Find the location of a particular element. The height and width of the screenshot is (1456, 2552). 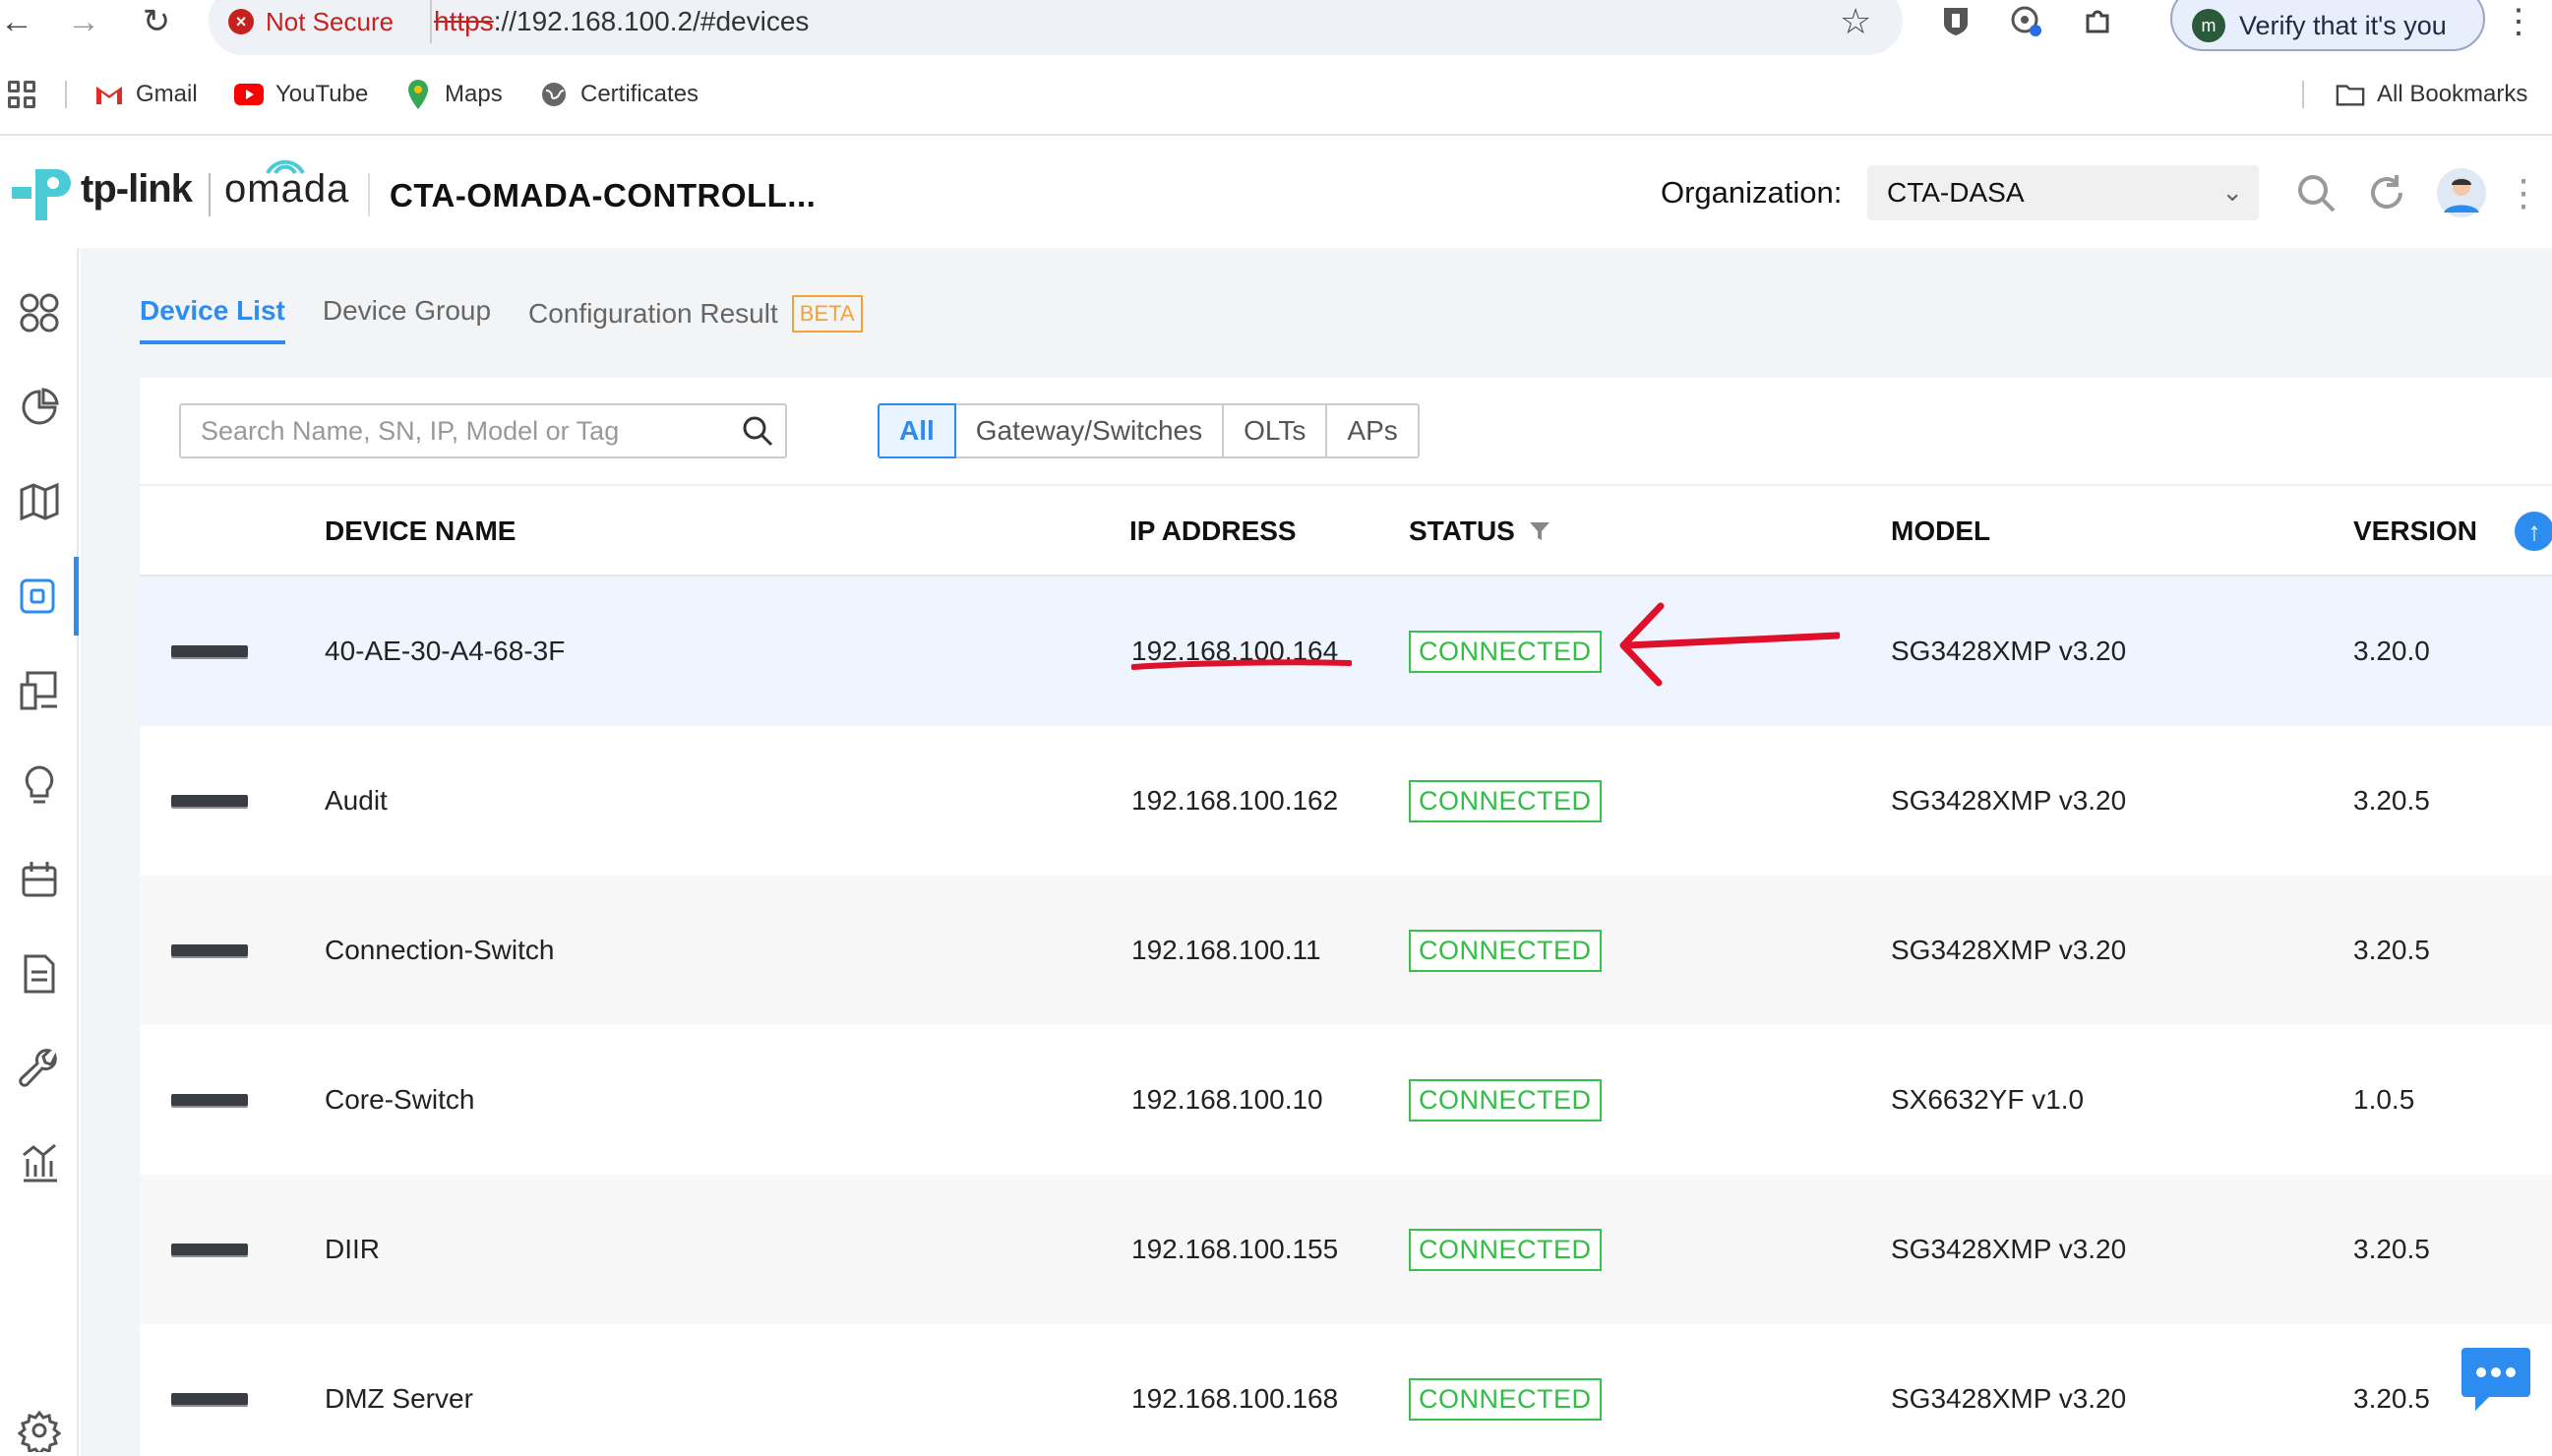

device-name-cell: Audit is located at coordinates (356, 801).